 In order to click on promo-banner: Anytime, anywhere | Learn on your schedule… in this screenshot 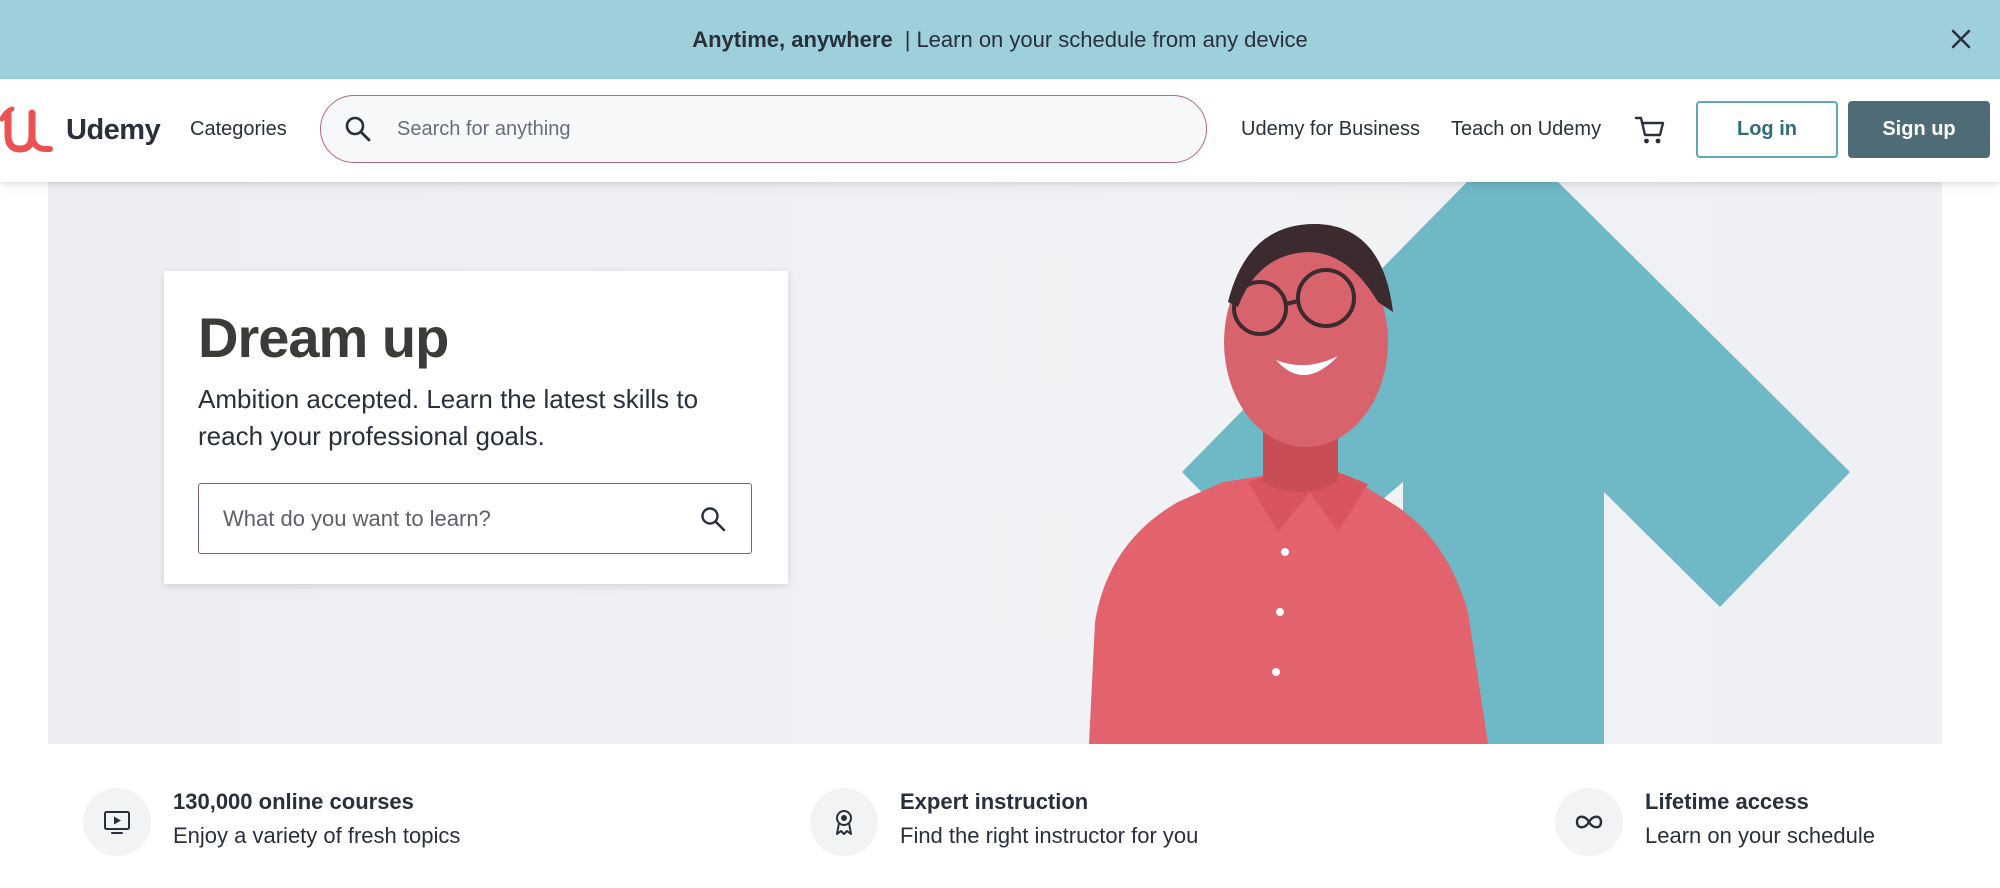, I will do `click(1000, 39)`.